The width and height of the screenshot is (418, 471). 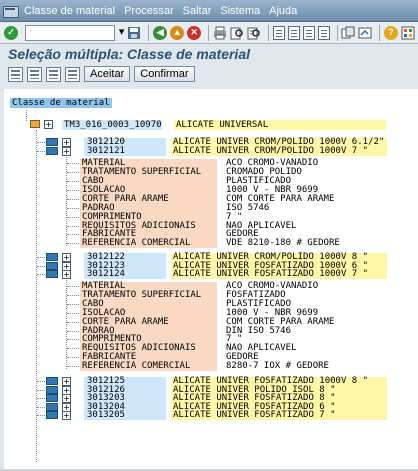 I want to click on menu-saltar: Saltar, so click(x=197, y=11).